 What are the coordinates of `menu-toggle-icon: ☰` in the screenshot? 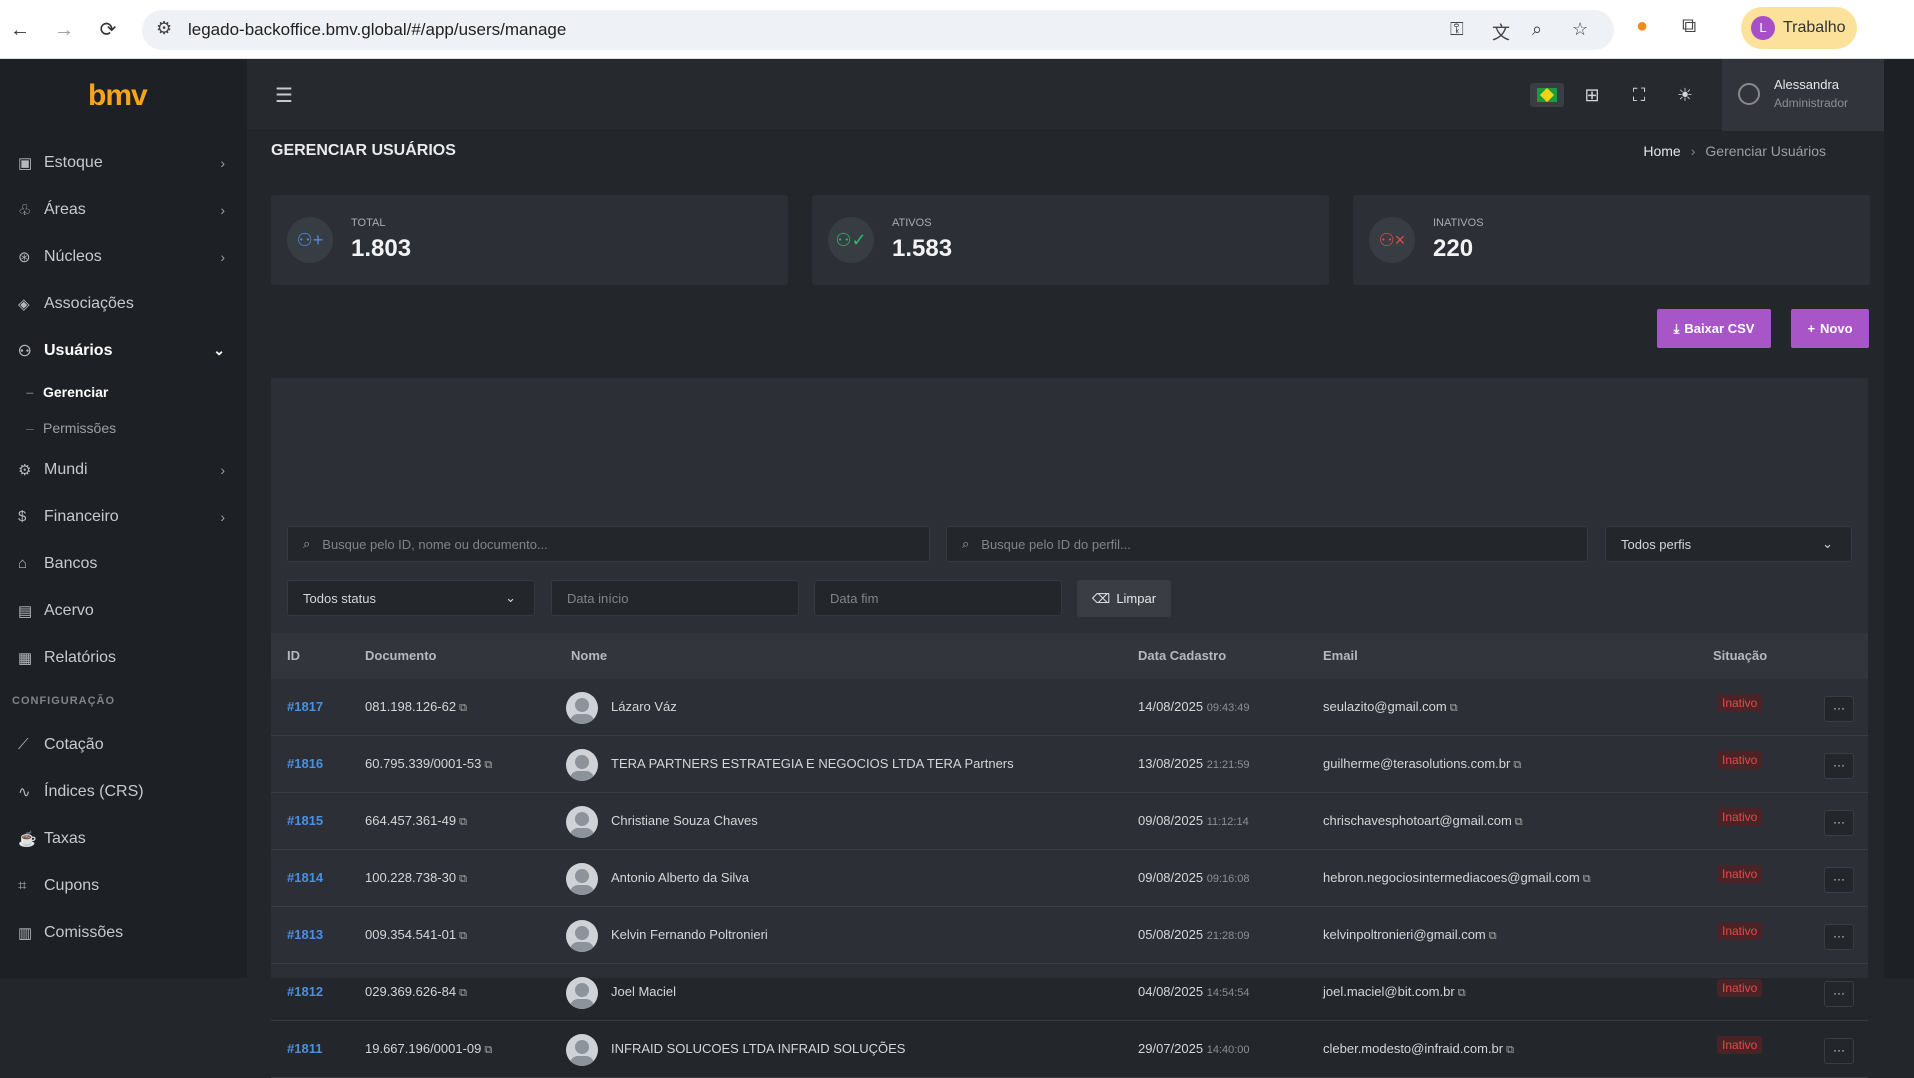 It's located at (284, 95).